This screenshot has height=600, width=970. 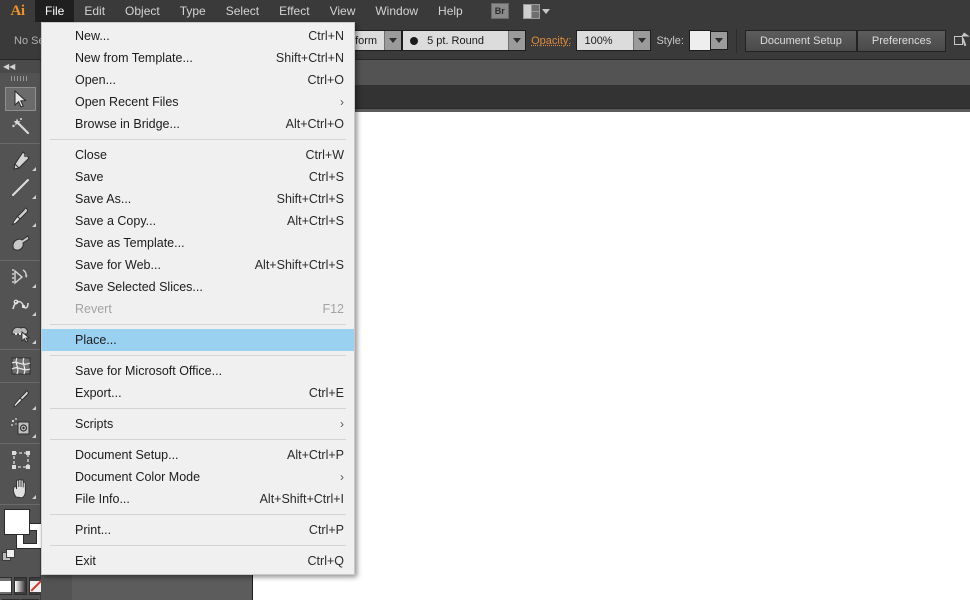 I want to click on paintbrush-flyout-indicator, so click(x=34, y=225).